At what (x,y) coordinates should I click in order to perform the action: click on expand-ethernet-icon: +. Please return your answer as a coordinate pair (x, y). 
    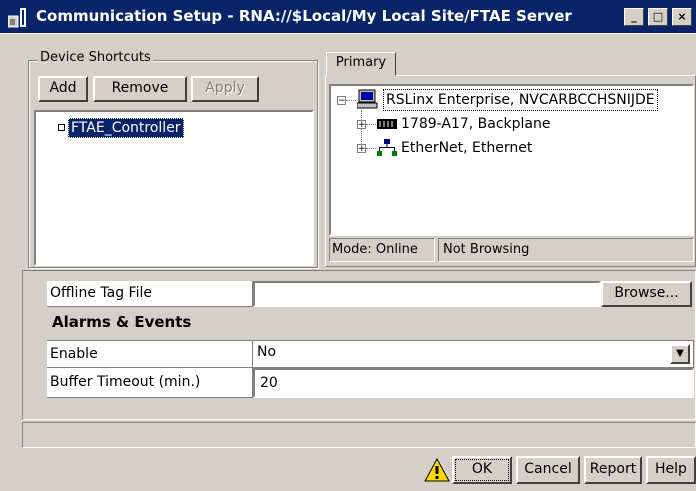
    Looking at the image, I should click on (361, 149).